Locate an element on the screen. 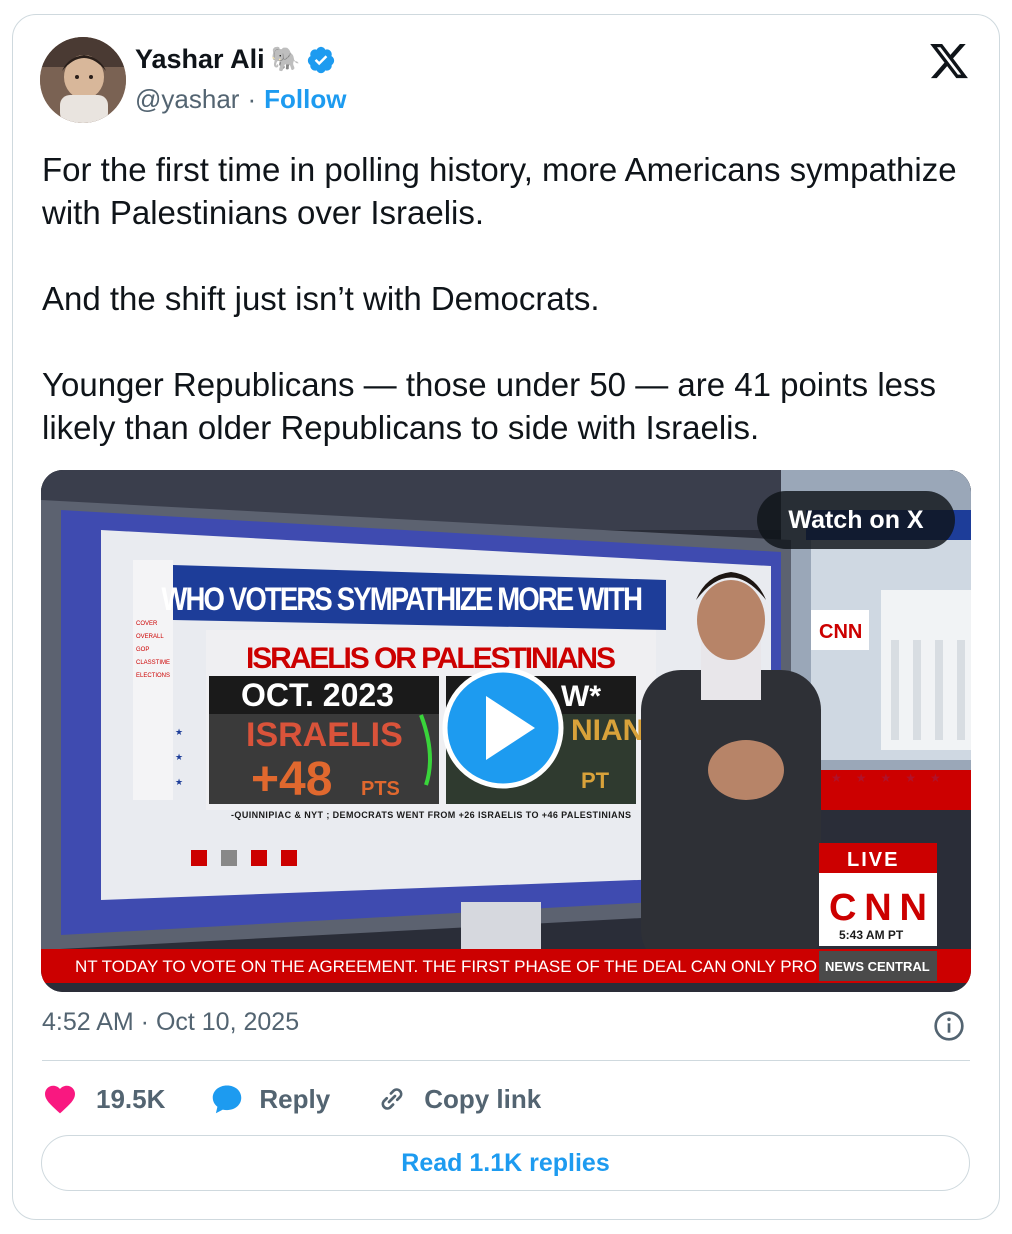  screen-side-label: CLASSTIME is located at coordinates (153, 663).